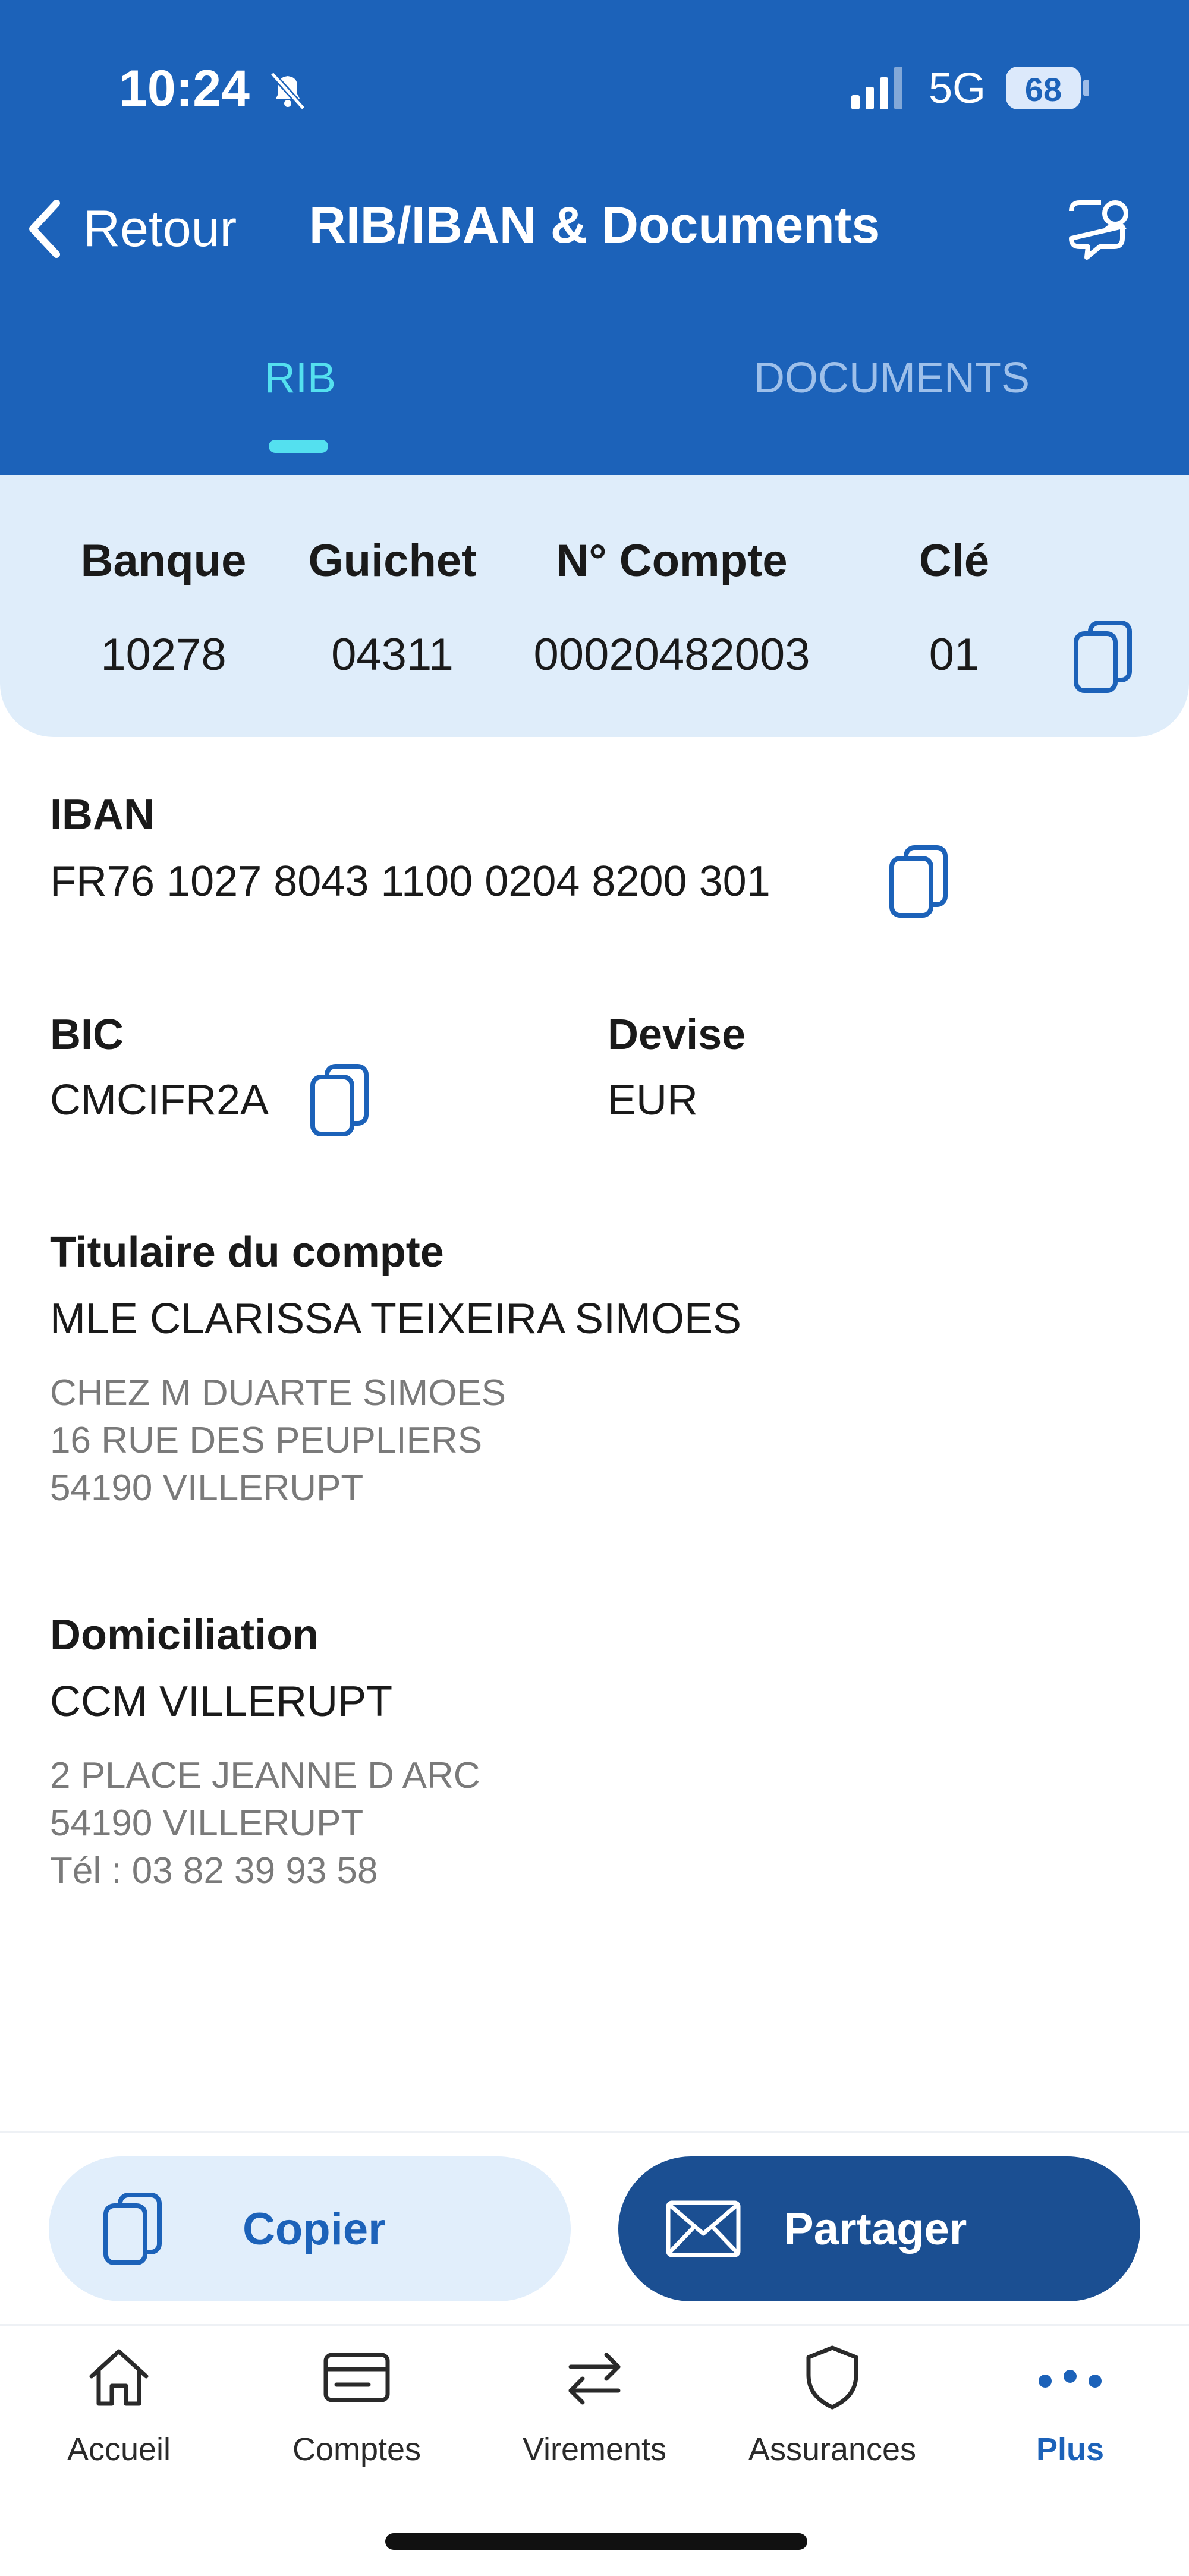 This screenshot has width=1189, height=2576. What do you see at coordinates (184, 89) in the screenshot?
I see `status-time: 10:24` at bounding box center [184, 89].